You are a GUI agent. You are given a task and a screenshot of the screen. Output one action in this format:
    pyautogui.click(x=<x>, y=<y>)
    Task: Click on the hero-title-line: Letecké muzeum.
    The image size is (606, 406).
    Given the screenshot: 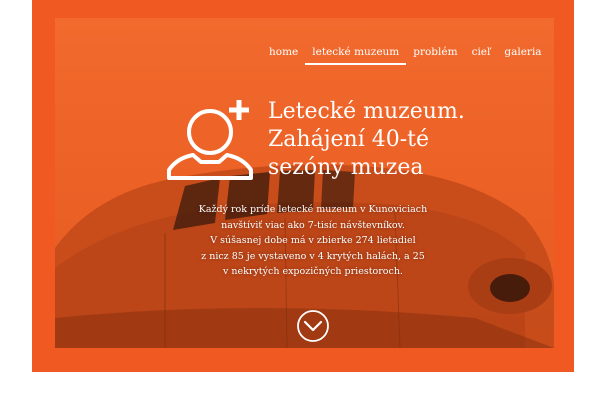 What is the action you would take?
    pyautogui.click(x=366, y=111)
    